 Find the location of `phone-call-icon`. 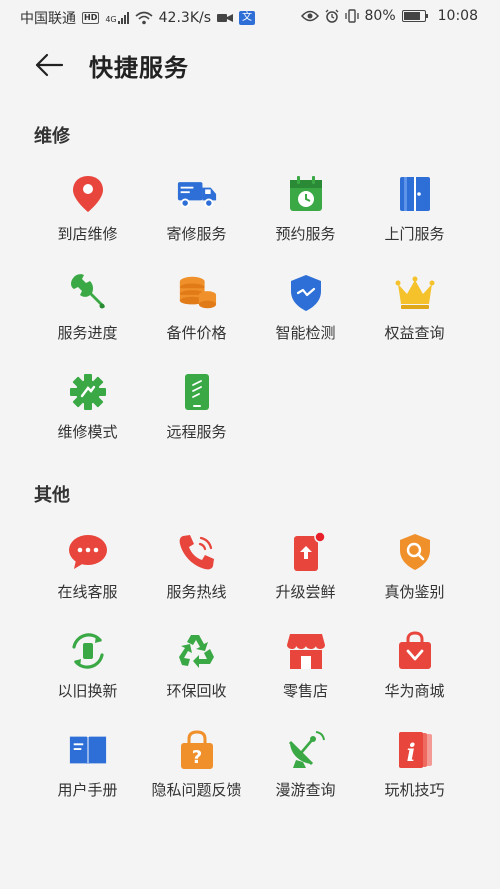

phone-call-icon is located at coordinates (197, 552).